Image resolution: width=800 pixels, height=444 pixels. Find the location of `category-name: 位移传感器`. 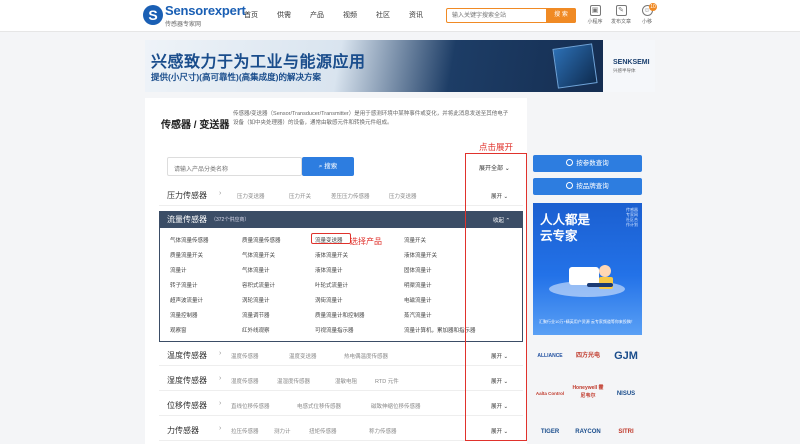

category-name: 位移传感器 is located at coordinates (187, 405).